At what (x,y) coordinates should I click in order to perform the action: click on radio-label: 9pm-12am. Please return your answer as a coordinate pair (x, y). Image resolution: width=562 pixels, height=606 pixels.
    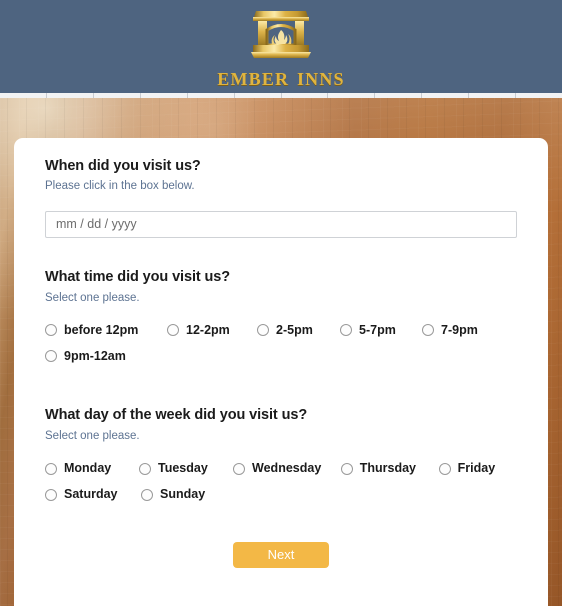
    Looking at the image, I should click on (95, 356).